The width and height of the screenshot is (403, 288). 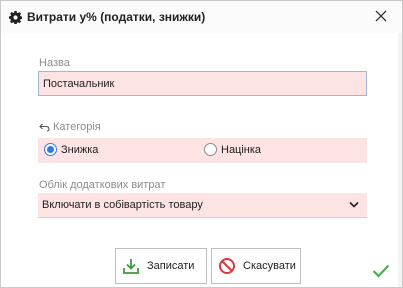 What do you see at coordinates (354, 204) in the screenshot?
I see `chevron-down-icon` at bounding box center [354, 204].